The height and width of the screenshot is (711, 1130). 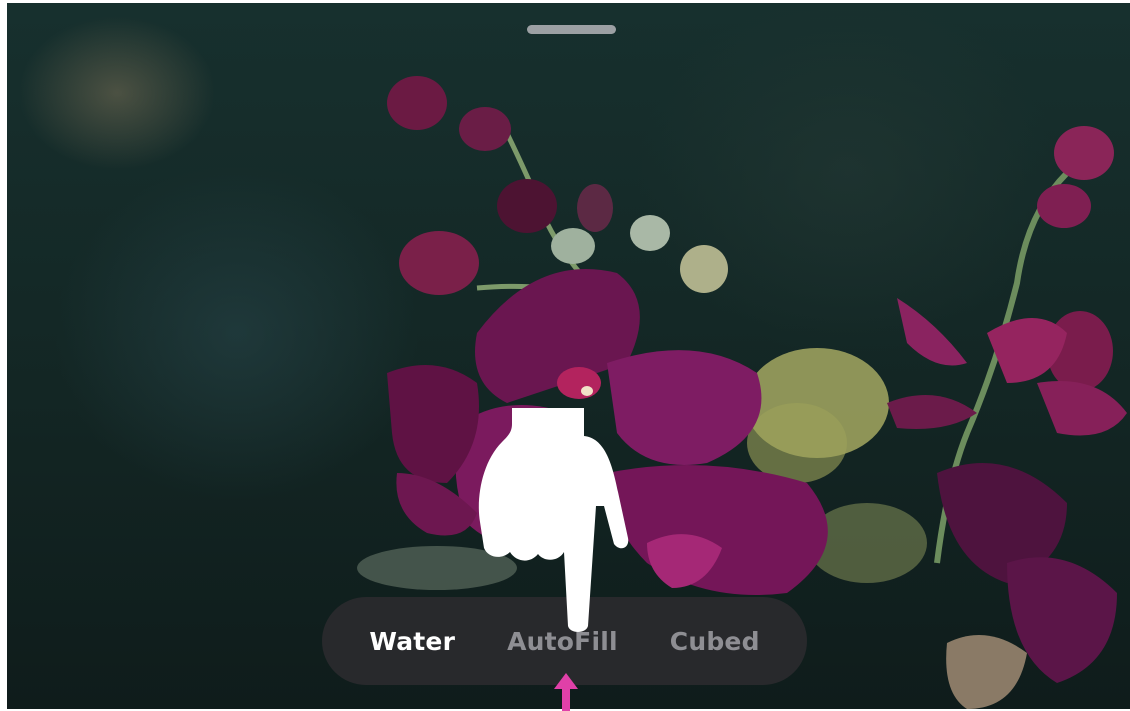 What do you see at coordinates (553, 520) in the screenshot?
I see `pointing-hand-icon` at bounding box center [553, 520].